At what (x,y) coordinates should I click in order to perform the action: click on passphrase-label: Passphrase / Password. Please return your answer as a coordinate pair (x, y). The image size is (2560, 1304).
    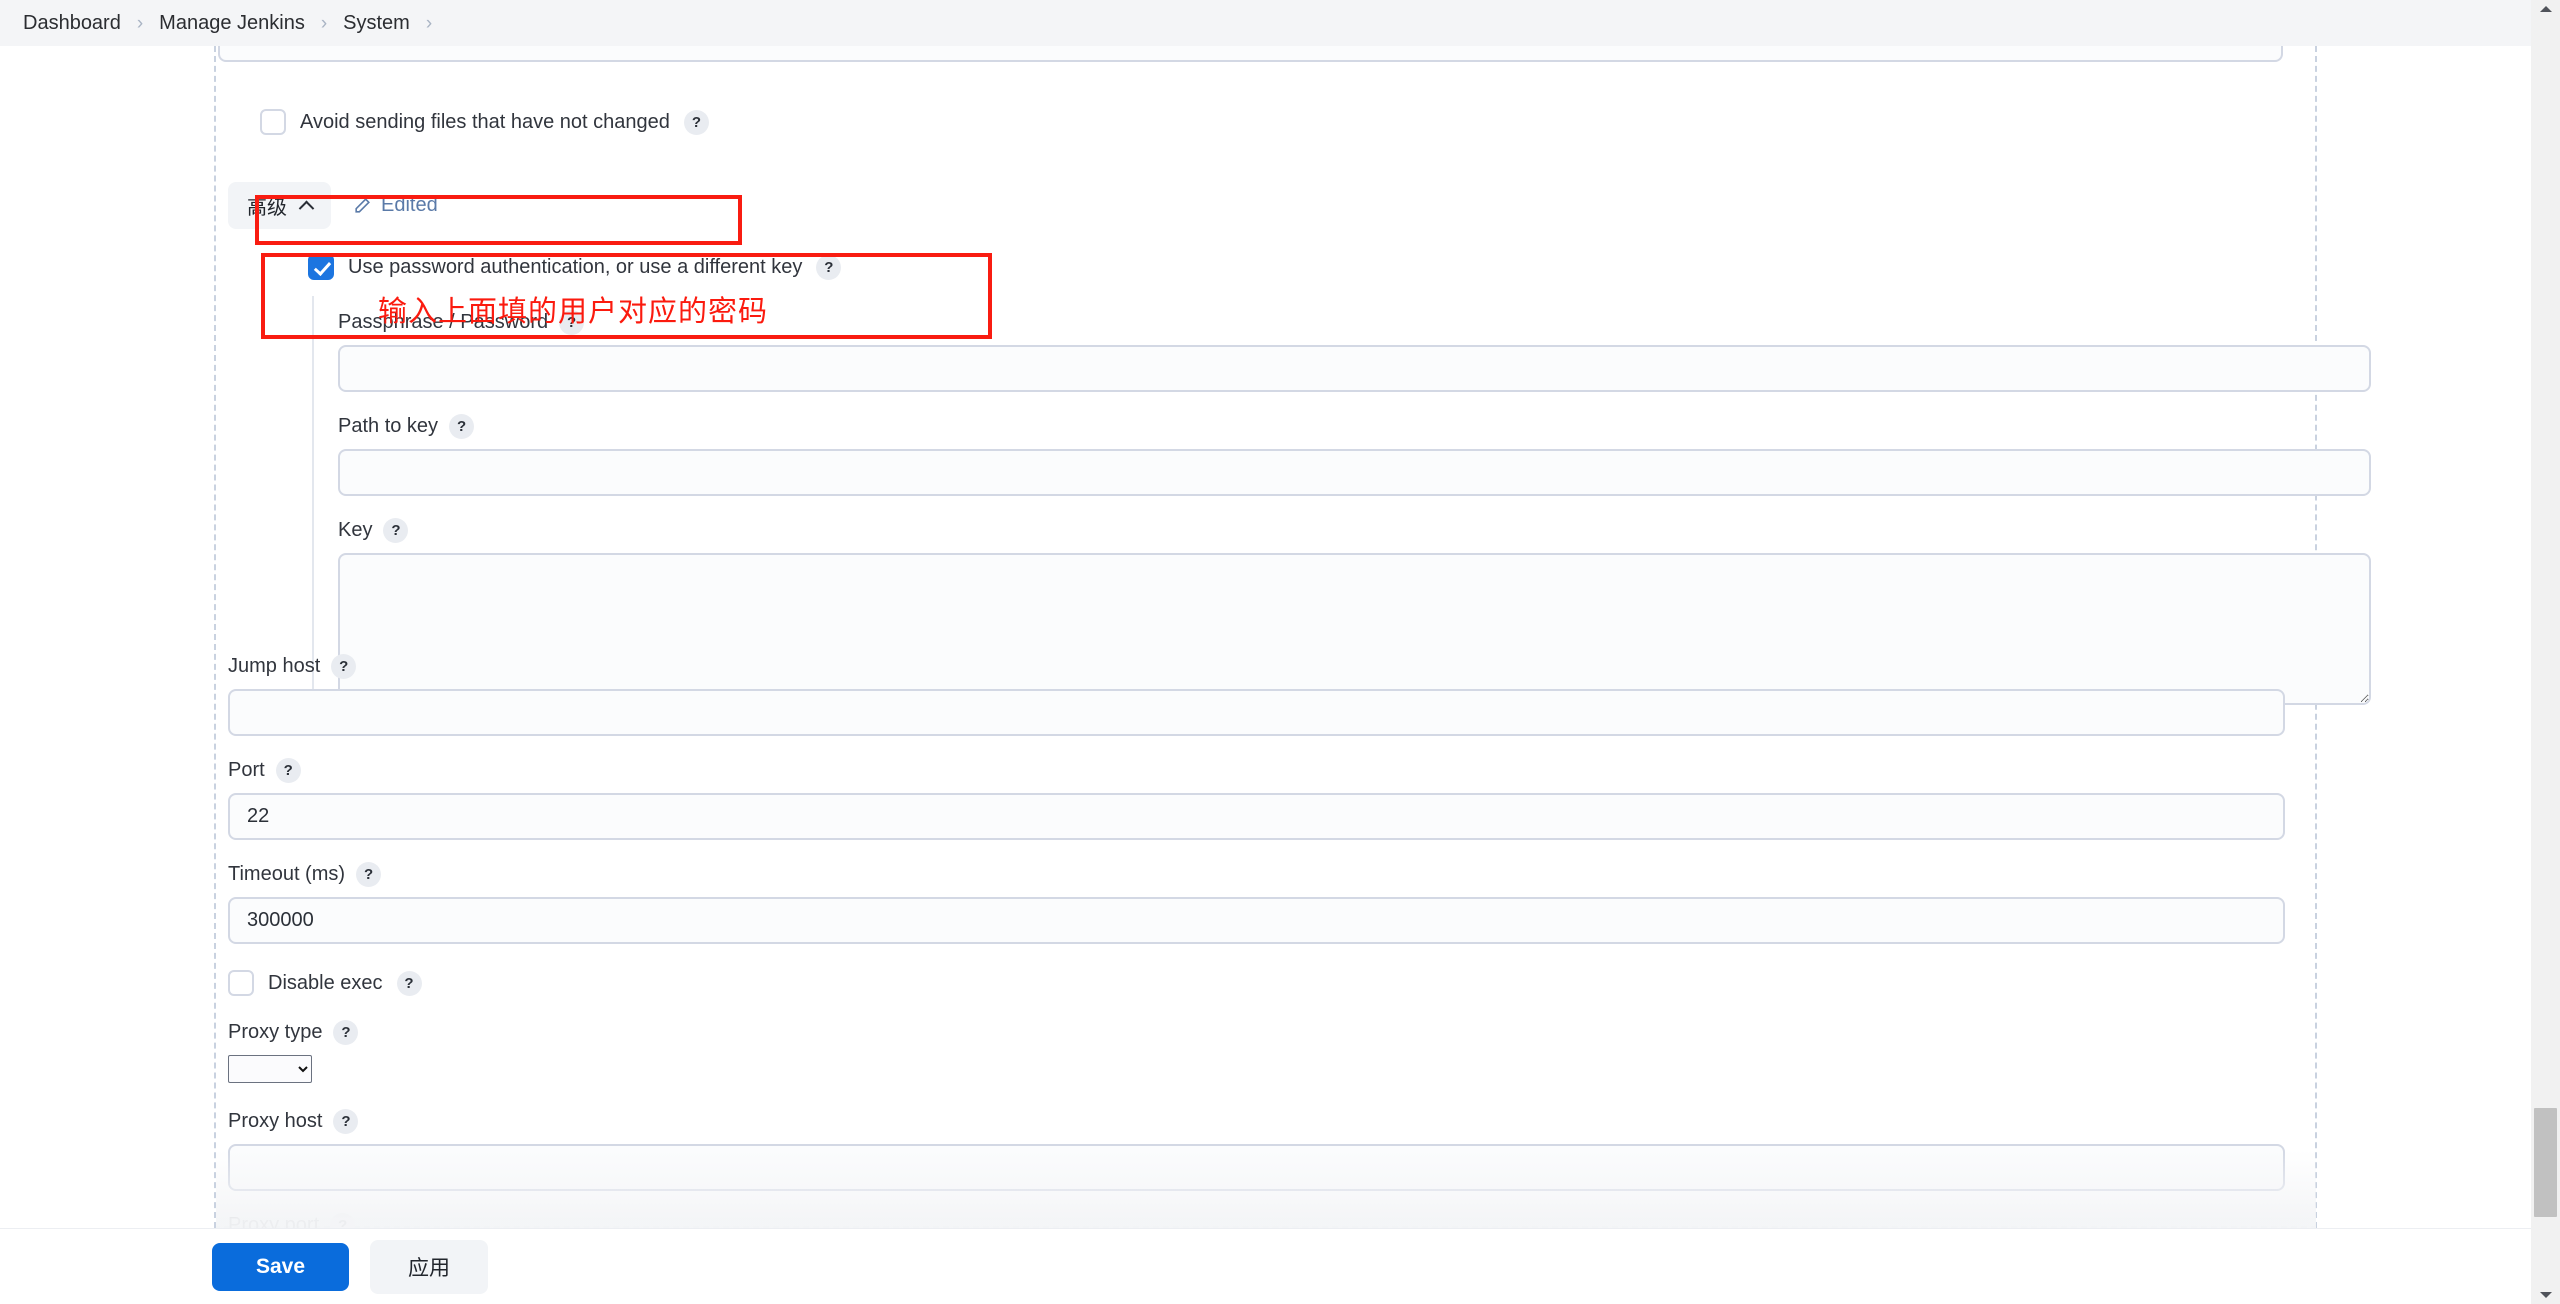
    Looking at the image, I should click on (443, 322).